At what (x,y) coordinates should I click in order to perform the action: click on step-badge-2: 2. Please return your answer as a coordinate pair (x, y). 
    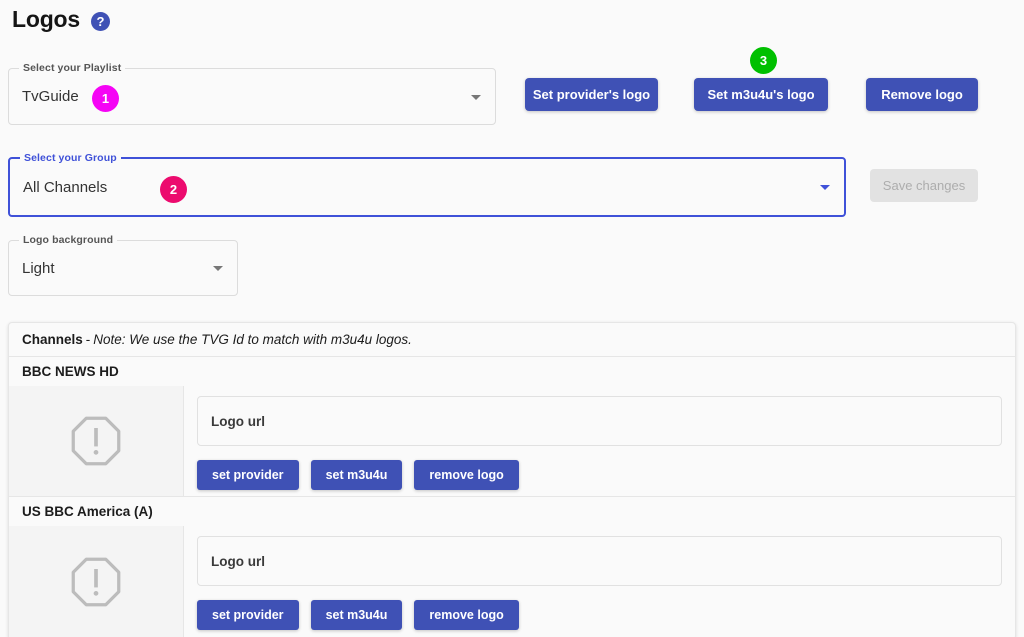
    Looking at the image, I should click on (173, 189).